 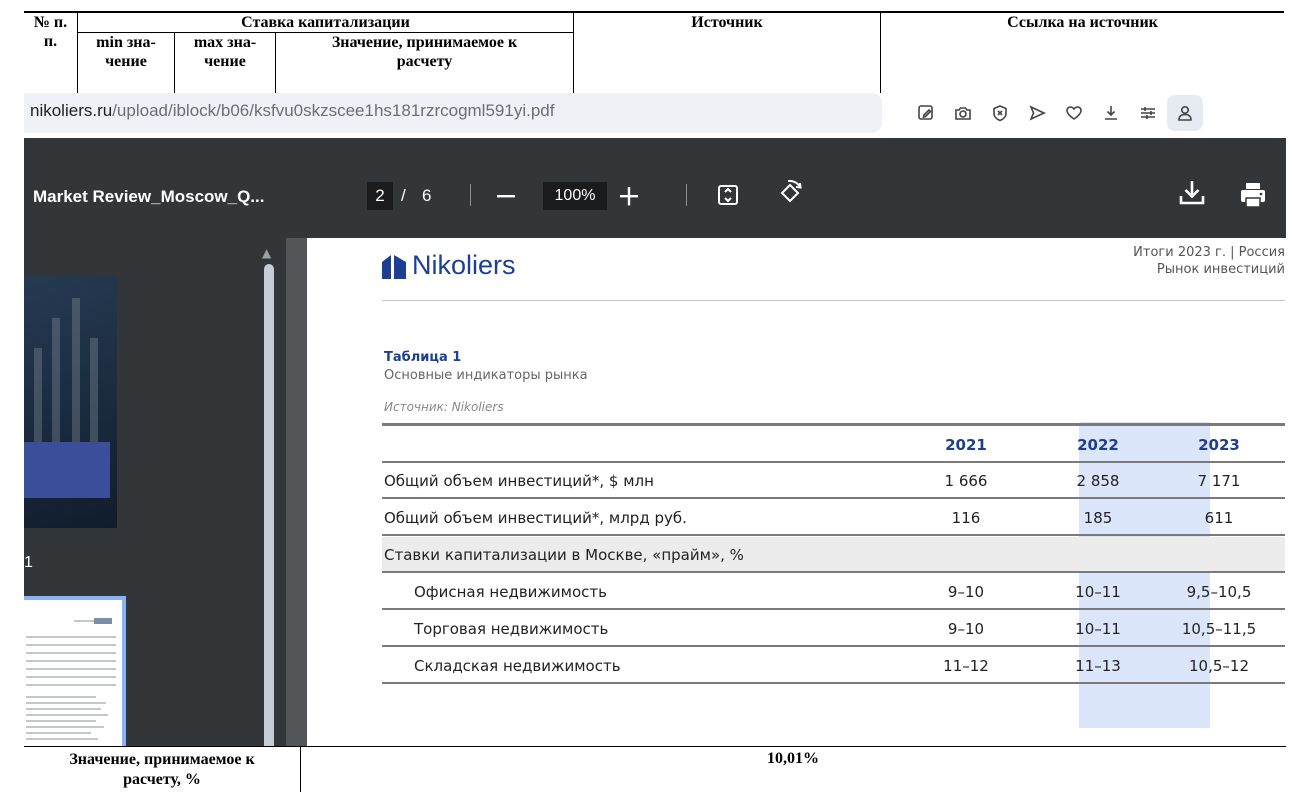 What do you see at coordinates (162, 779) in the screenshot?
I see `result-label-line2: расчету, %` at bounding box center [162, 779].